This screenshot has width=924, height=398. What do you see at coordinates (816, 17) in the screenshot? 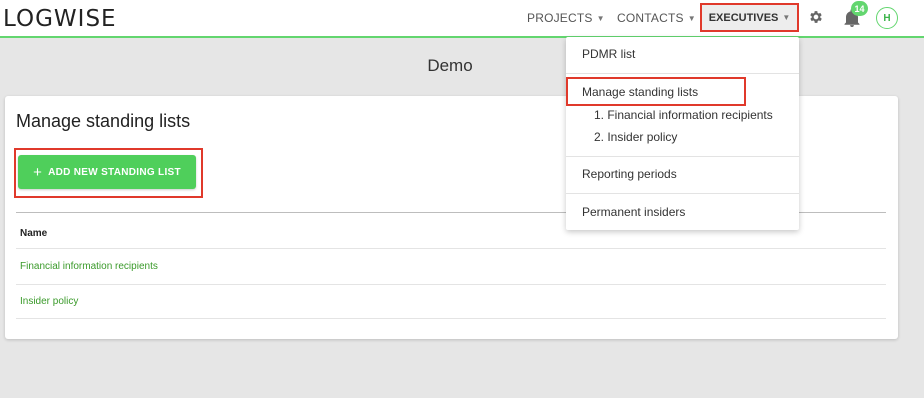
I see `gear-icon` at bounding box center [816, 17].